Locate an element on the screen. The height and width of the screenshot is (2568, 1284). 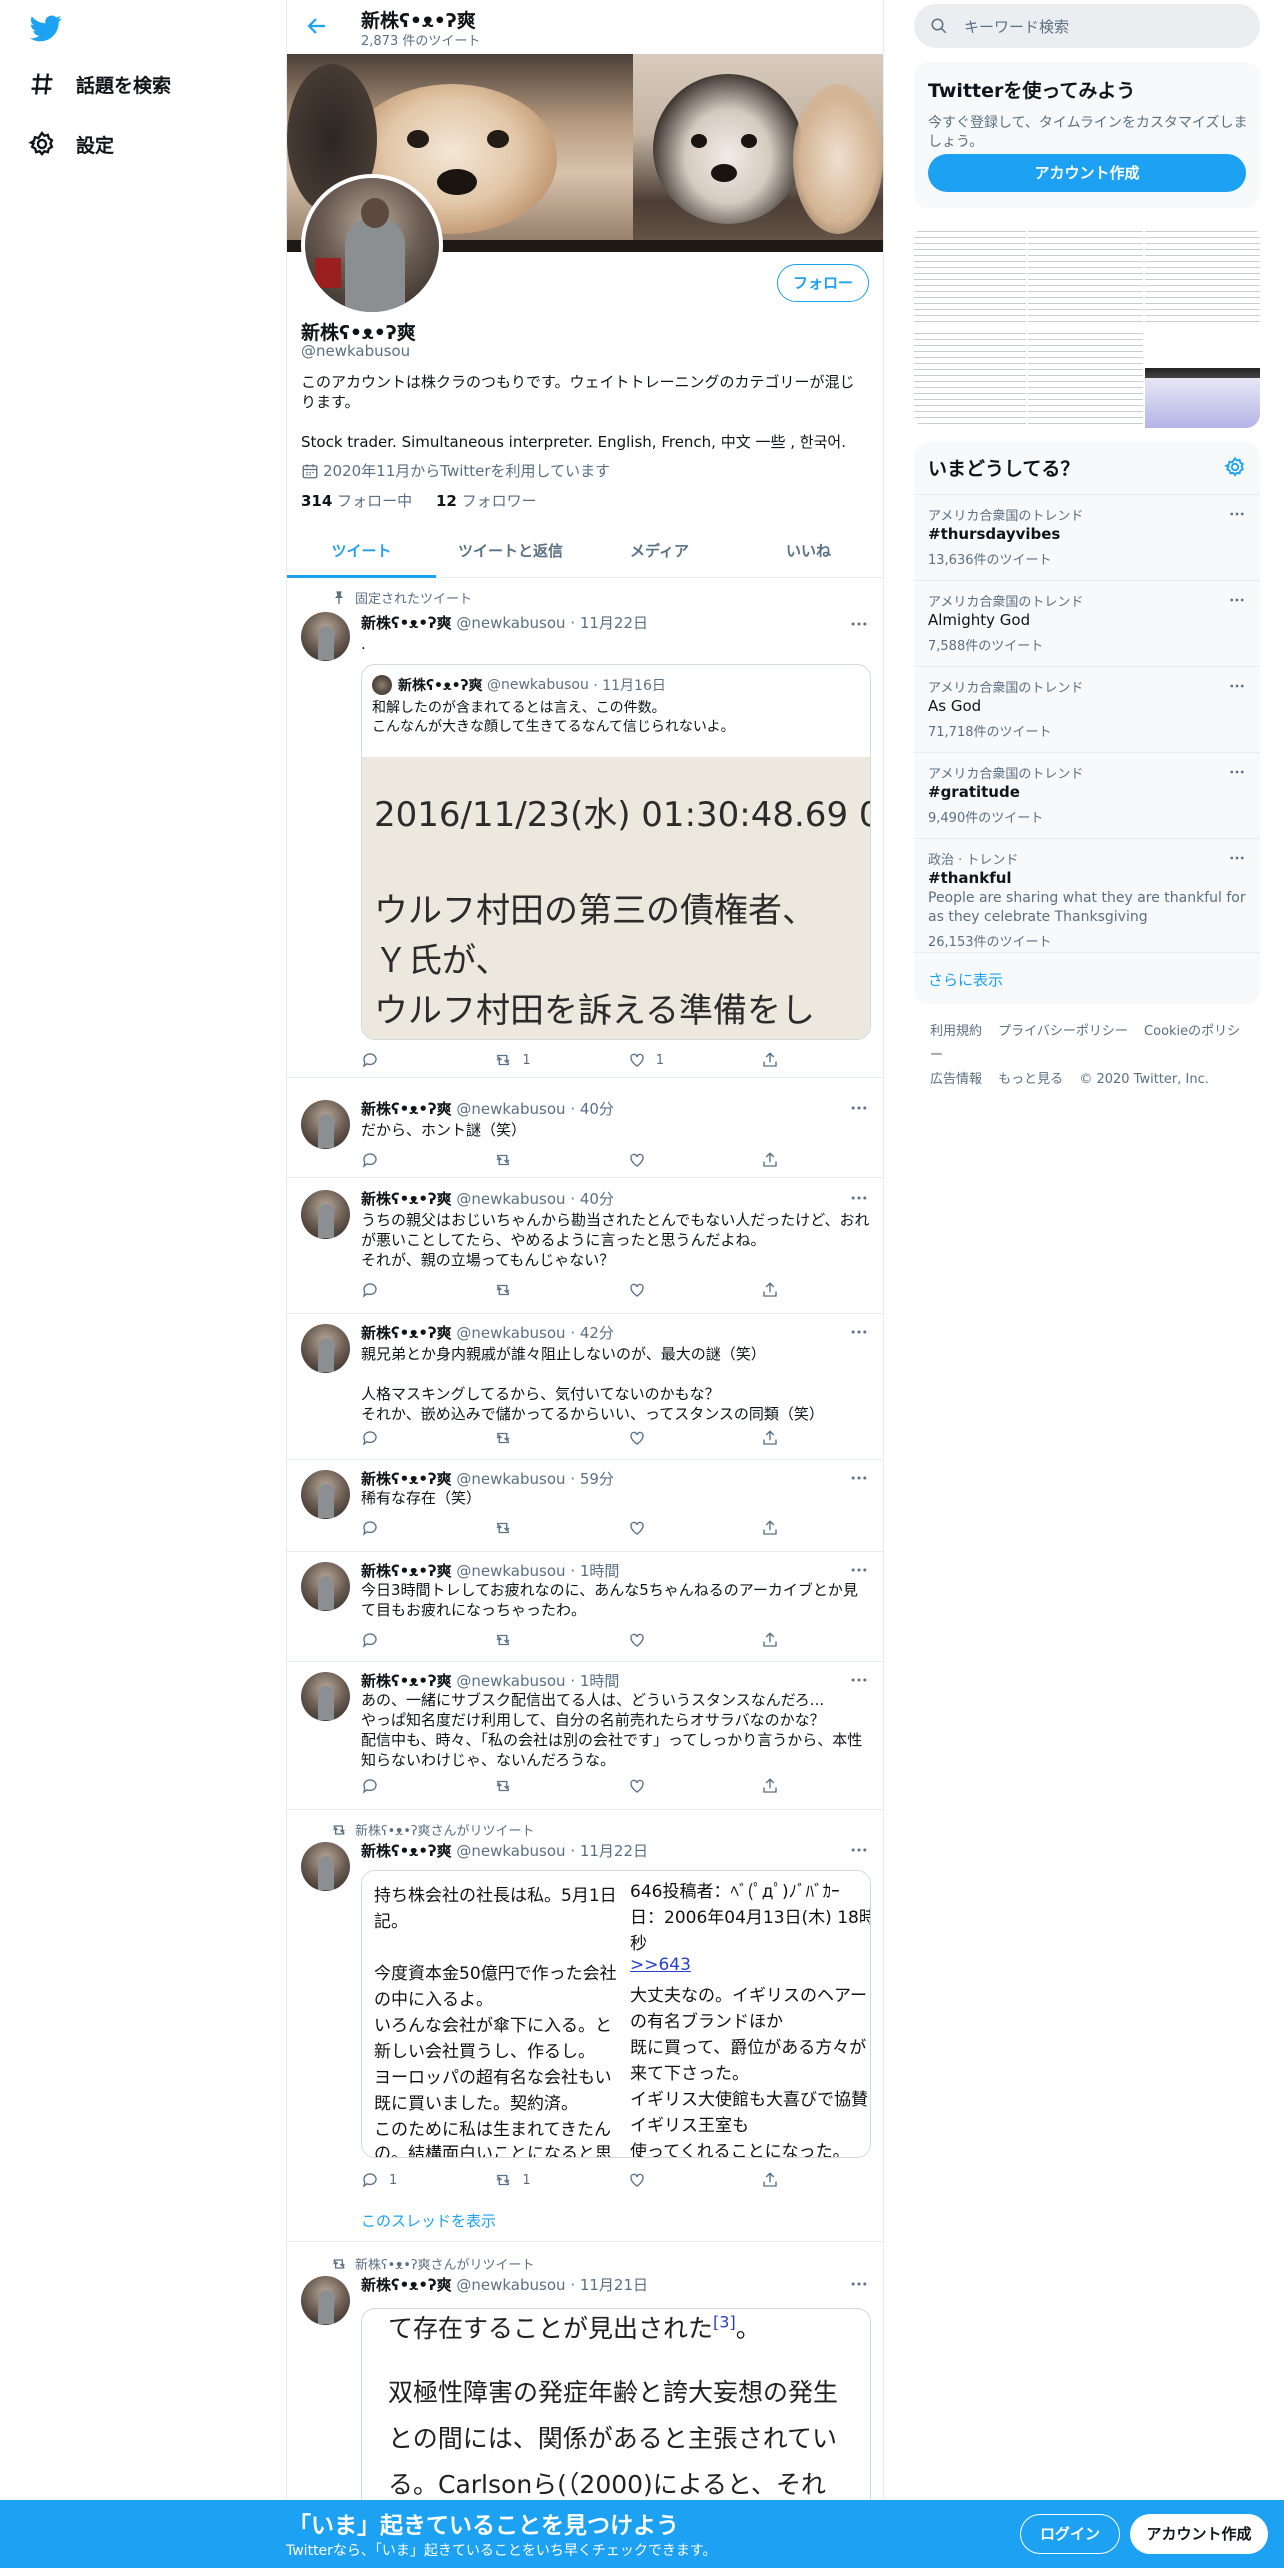
twitter-logo-icon is located at coordinates (46, 28).